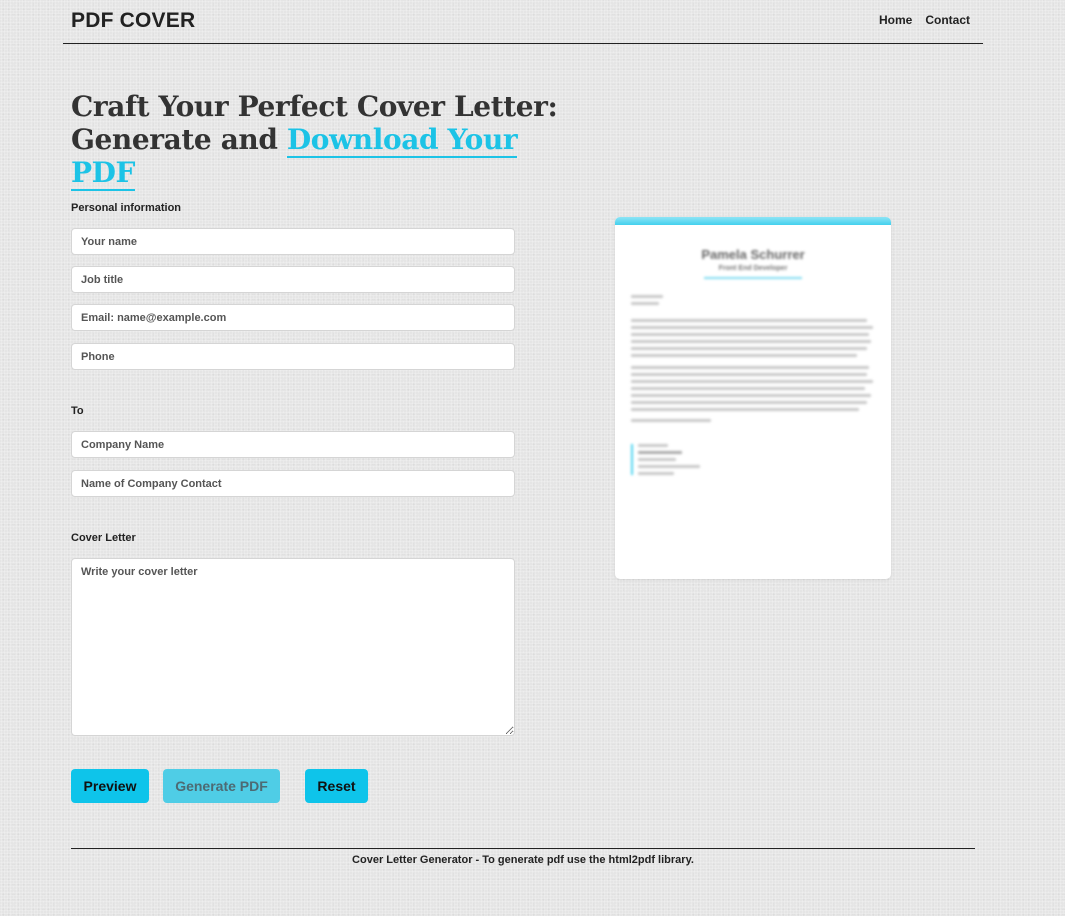 Image resolution: width=1065 pixels, height=916 pixels. Describe the element at coordinates (895, 20) in the screenshot. I see `nav-link-home: Home` at that location.